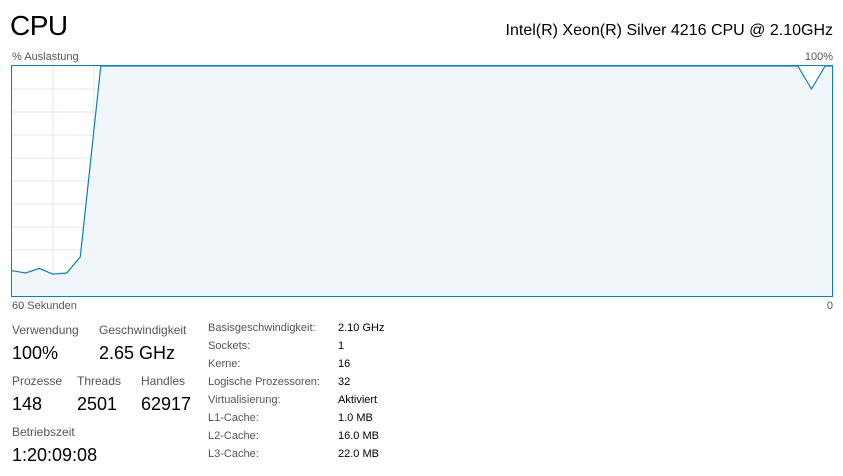 The height and width of the screenshot is (476, 843). Describe the element at coordinates (341, 346) in the screenshot. I see `detail-value: 1` at that location.